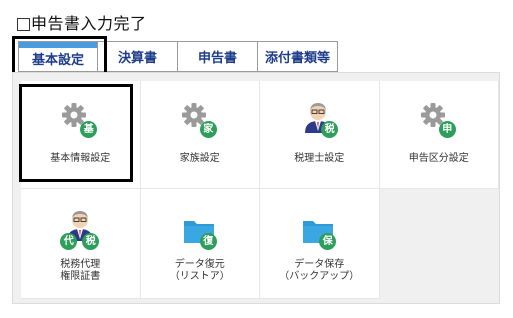 This screenshot has height=318, width=513. I want to click on tile-label: データ保存 （バックアップ）, so click(319, 270).